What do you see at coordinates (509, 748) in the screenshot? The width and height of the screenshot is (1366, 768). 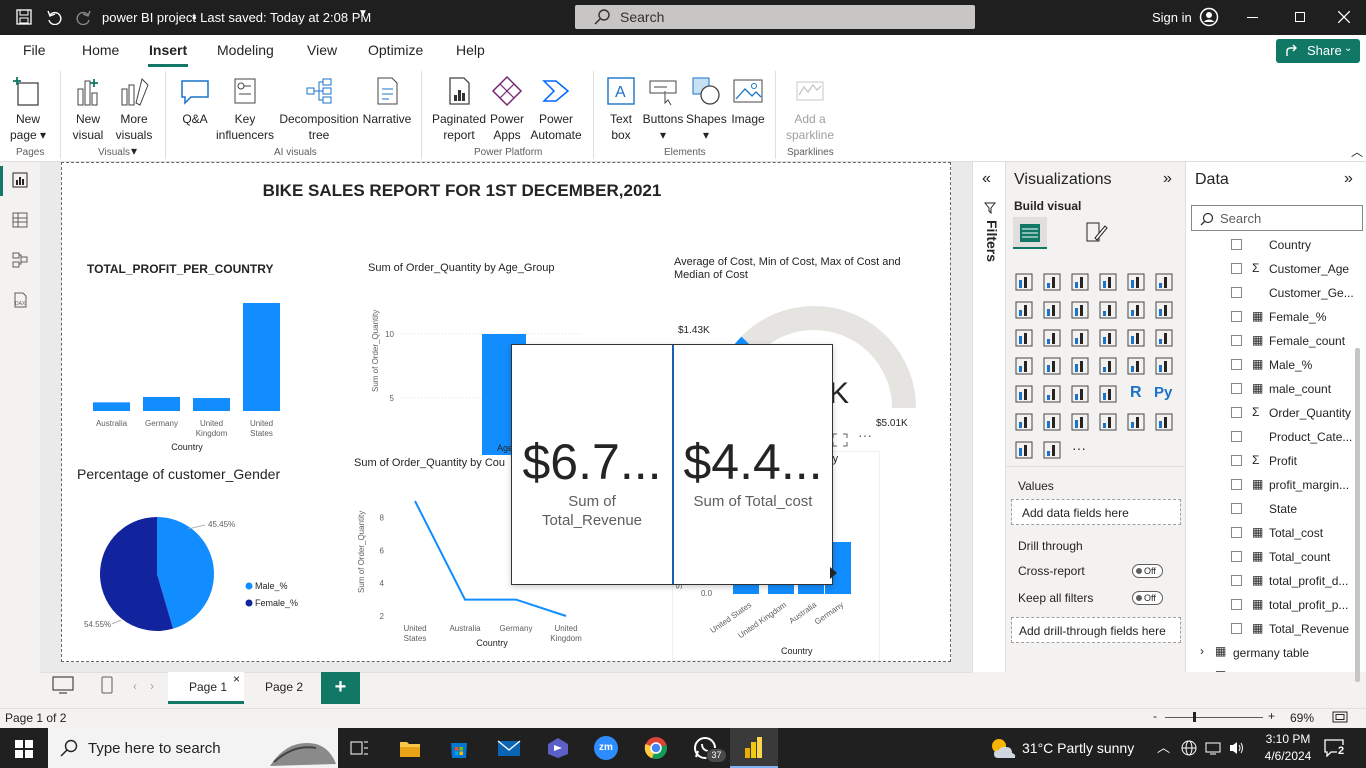 I see `mail-icon` at bounding box center [509, 748].